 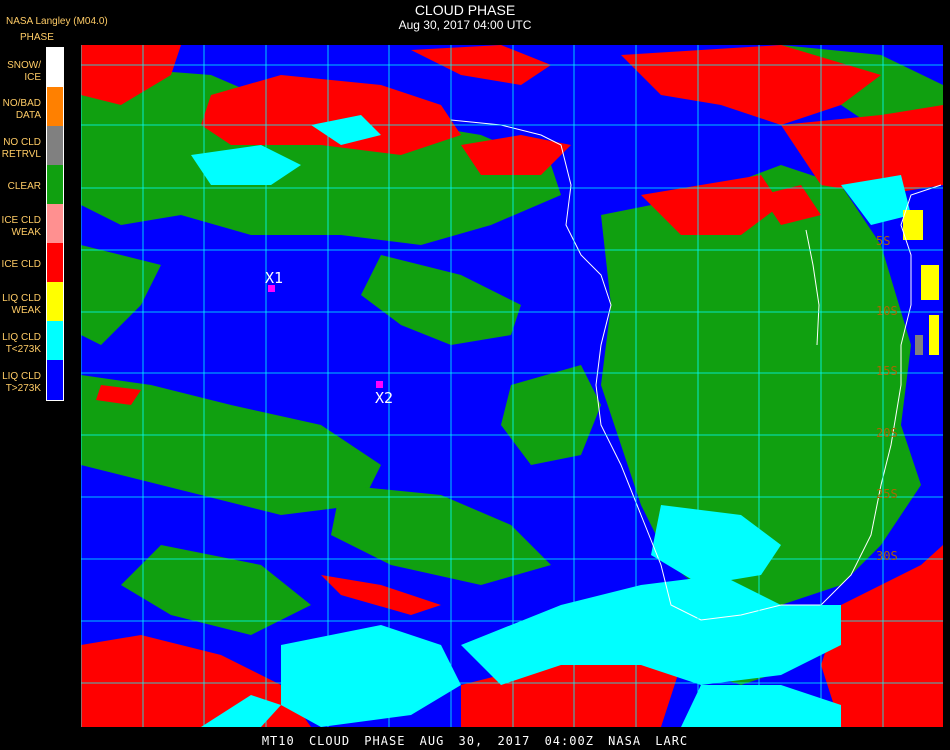 I want to click on legend-swatch-liq-cld-cold, so click(x=55, y=340).